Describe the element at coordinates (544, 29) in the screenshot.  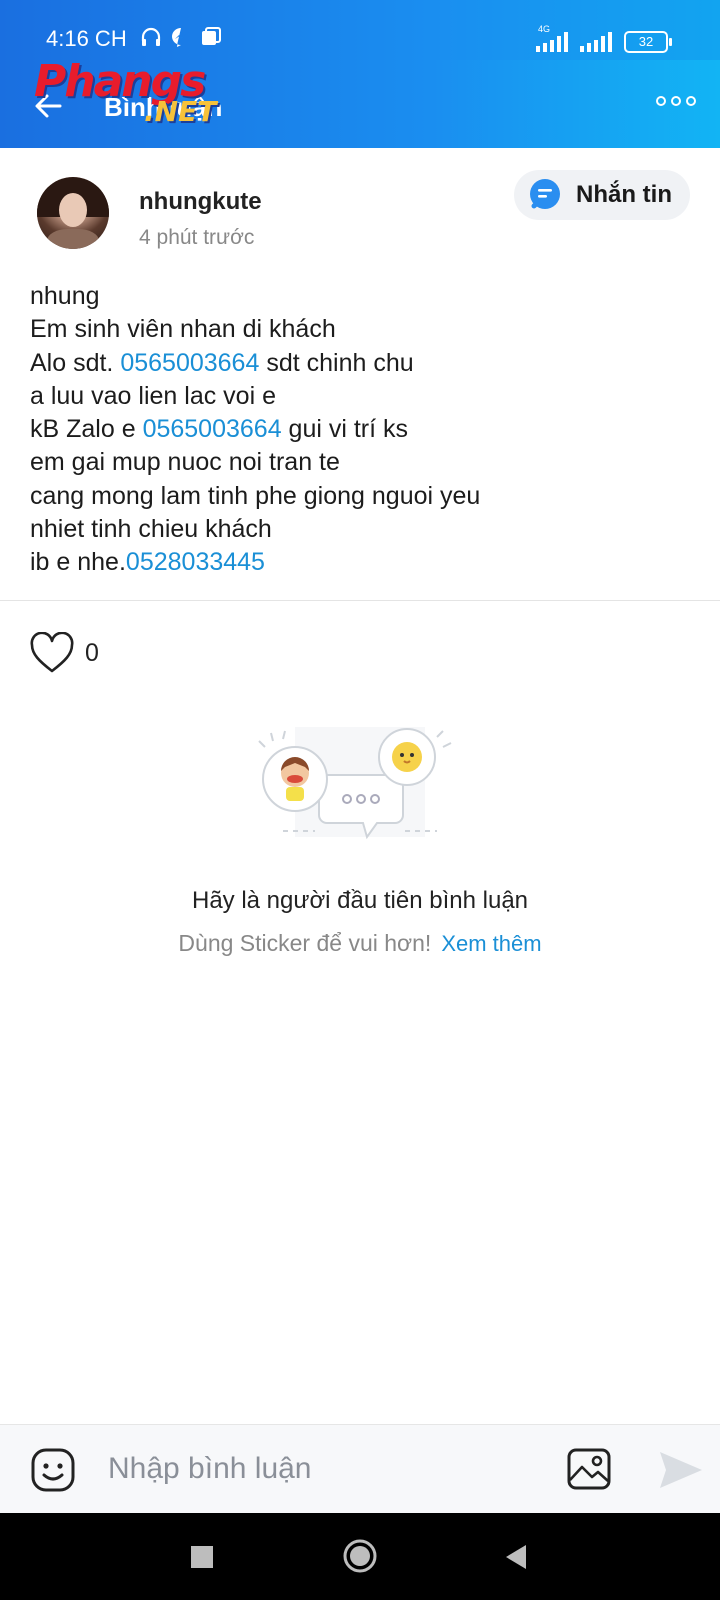
I see `network-type: 4G` at that location.